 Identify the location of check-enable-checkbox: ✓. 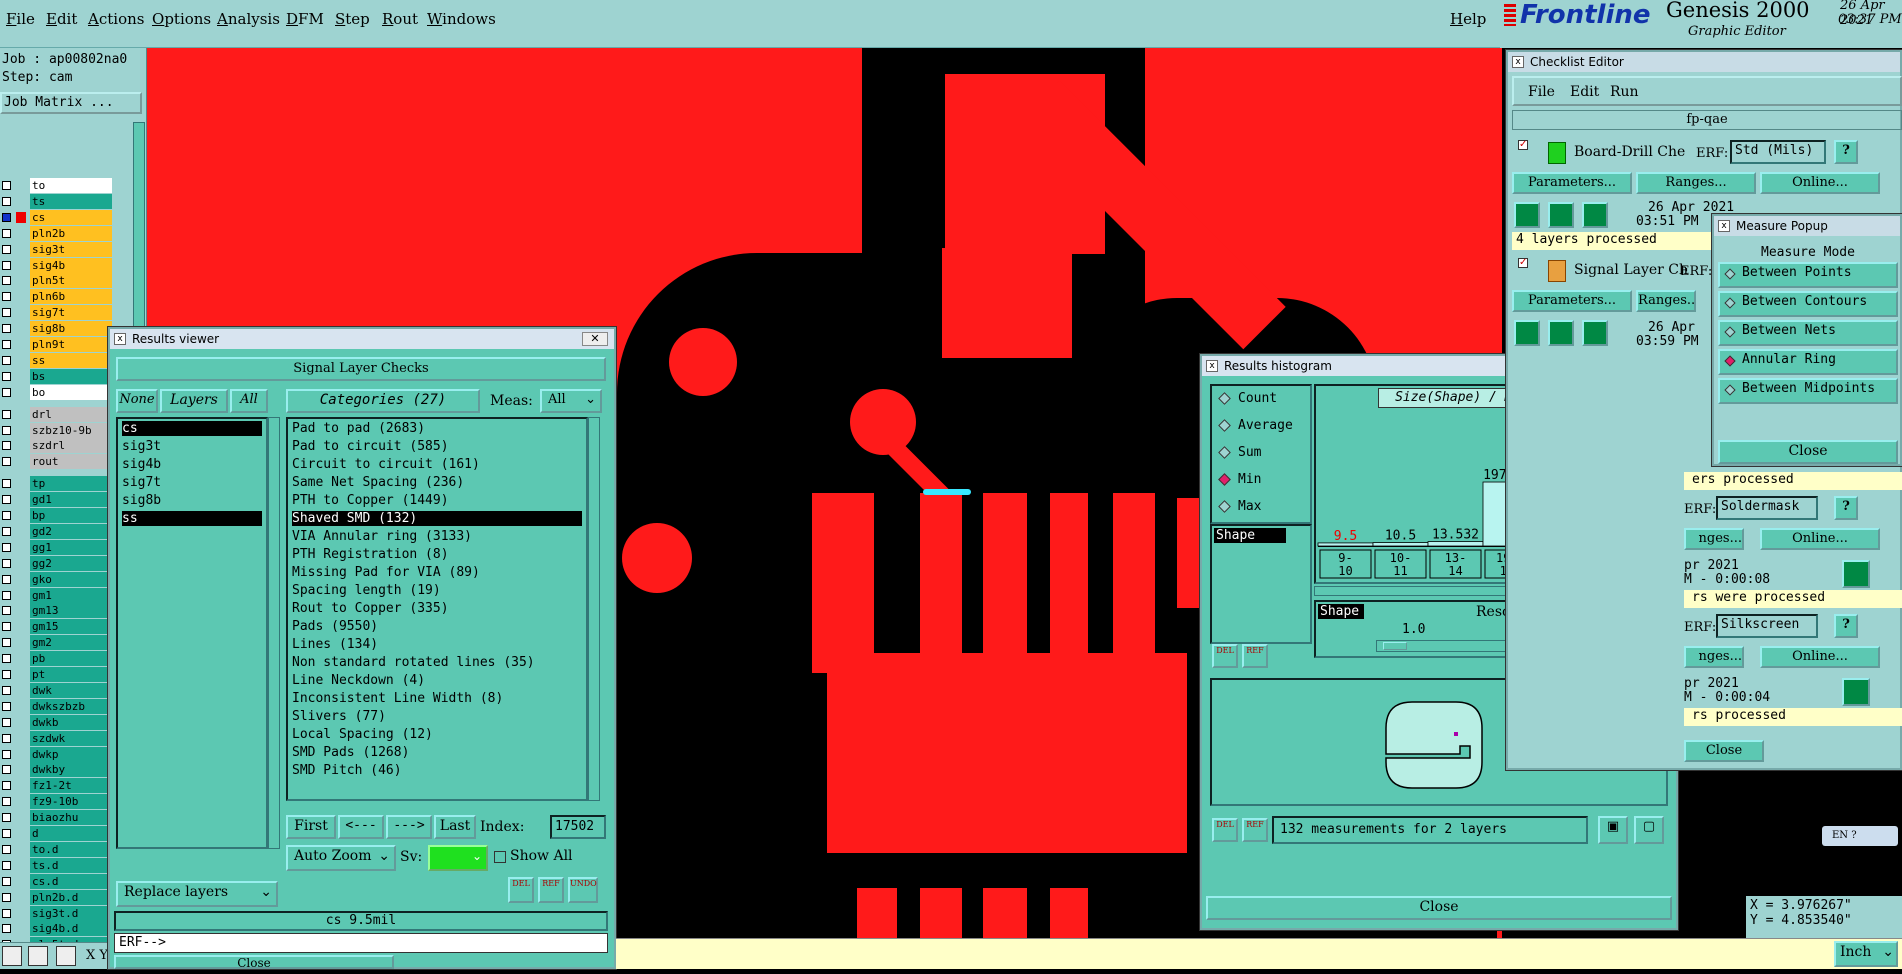
(1523, 263).